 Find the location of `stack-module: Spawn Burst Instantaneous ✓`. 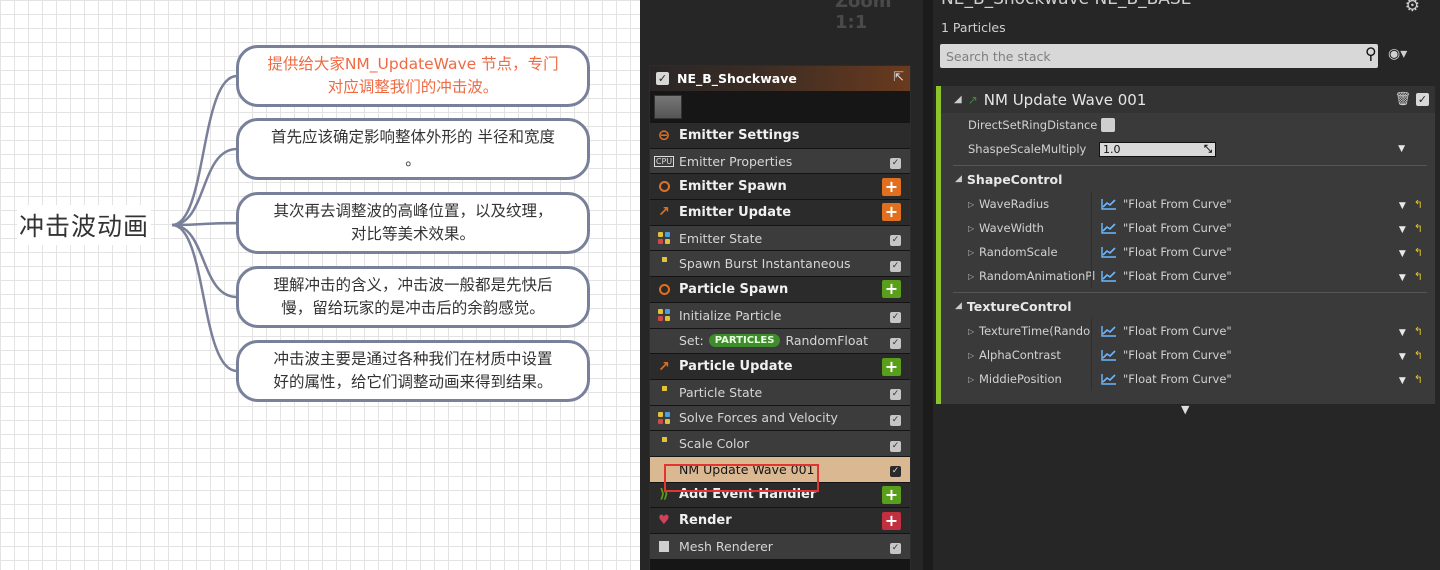

stack-module: Spawn Burst Instantaneous ✓ is located at coordinates (780, 264).